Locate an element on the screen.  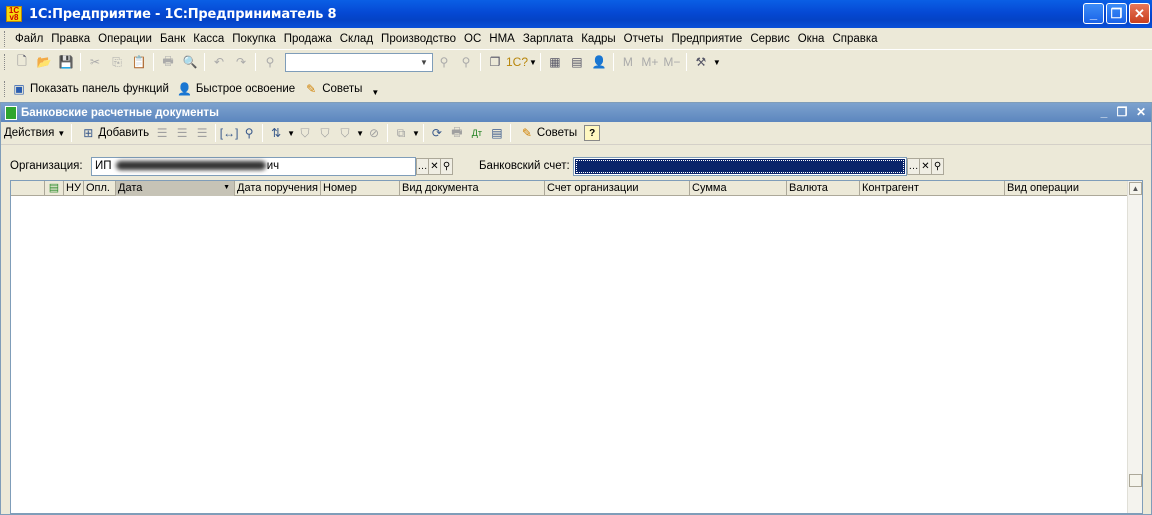
doc-minimize-button: _ is located at coordinates (1104, 112).